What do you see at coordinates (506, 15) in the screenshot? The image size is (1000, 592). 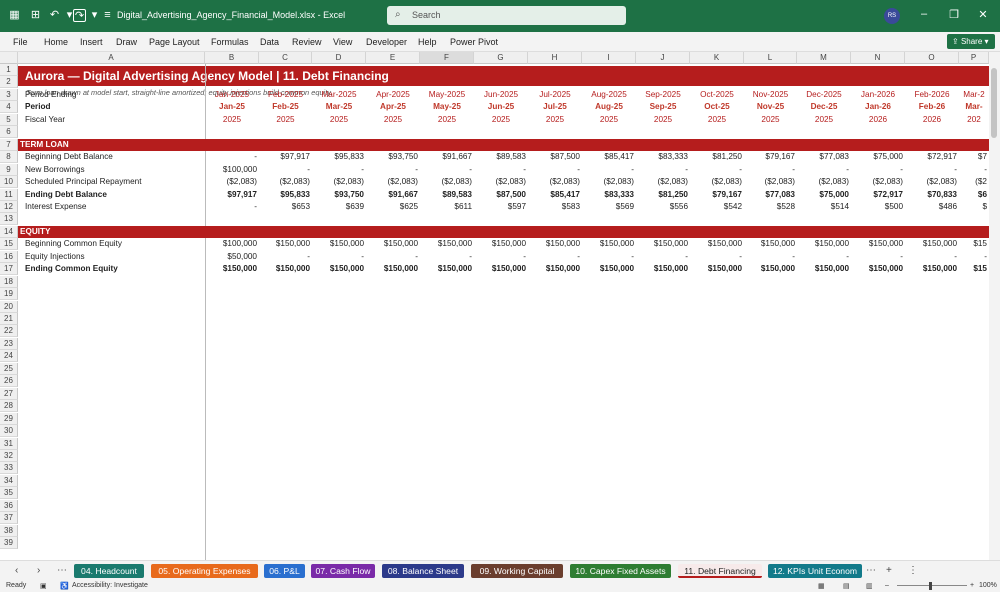 I see `search-input: ⌕ Search` at bounding box center [506, 15].